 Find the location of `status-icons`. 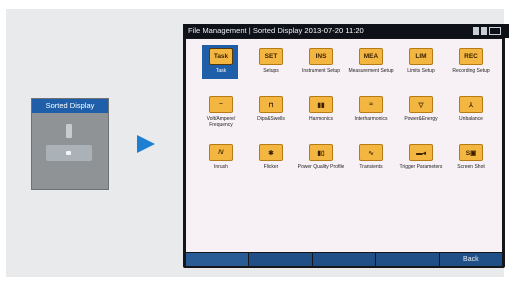

status-icons is located at coordinates (487, 31).